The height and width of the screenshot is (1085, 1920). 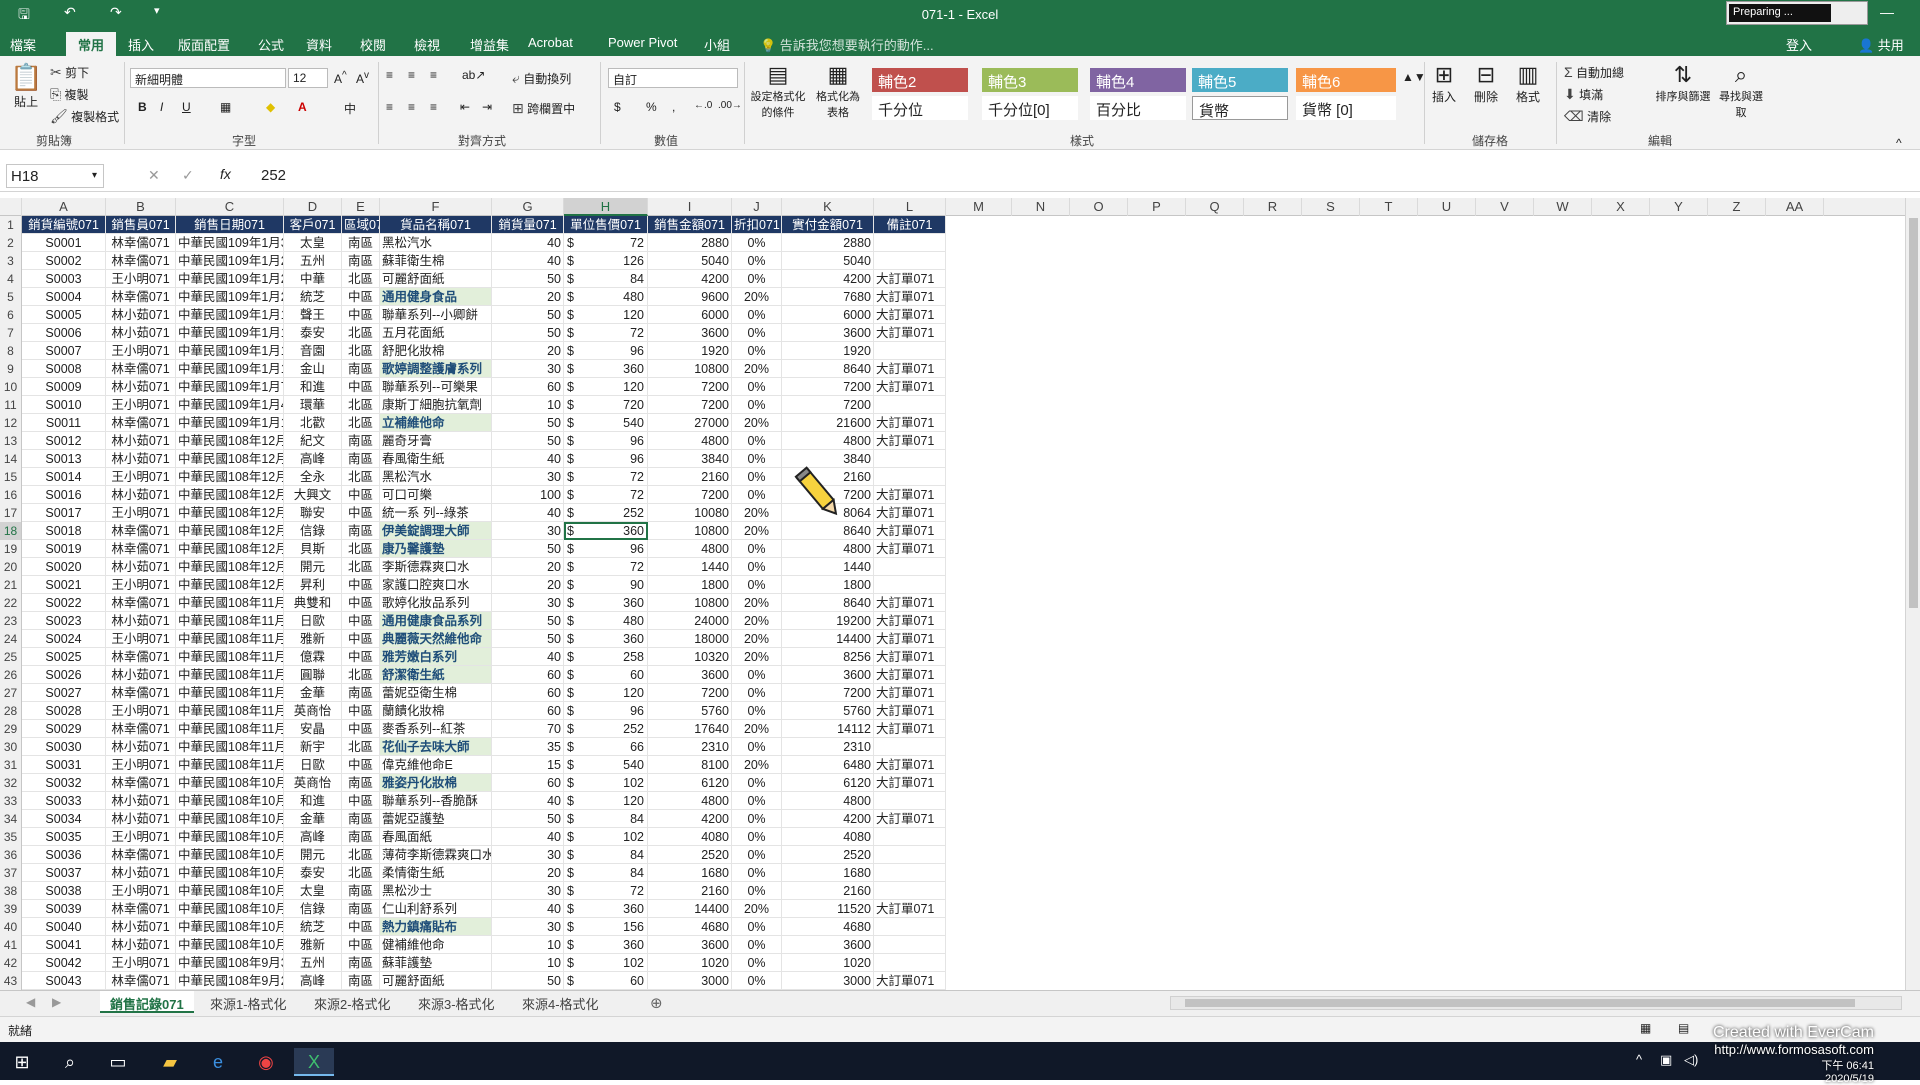 What do you see at coordinates (606, 333) in the screenshot?
I see `cell: $72` at bounding box center [606, 333].